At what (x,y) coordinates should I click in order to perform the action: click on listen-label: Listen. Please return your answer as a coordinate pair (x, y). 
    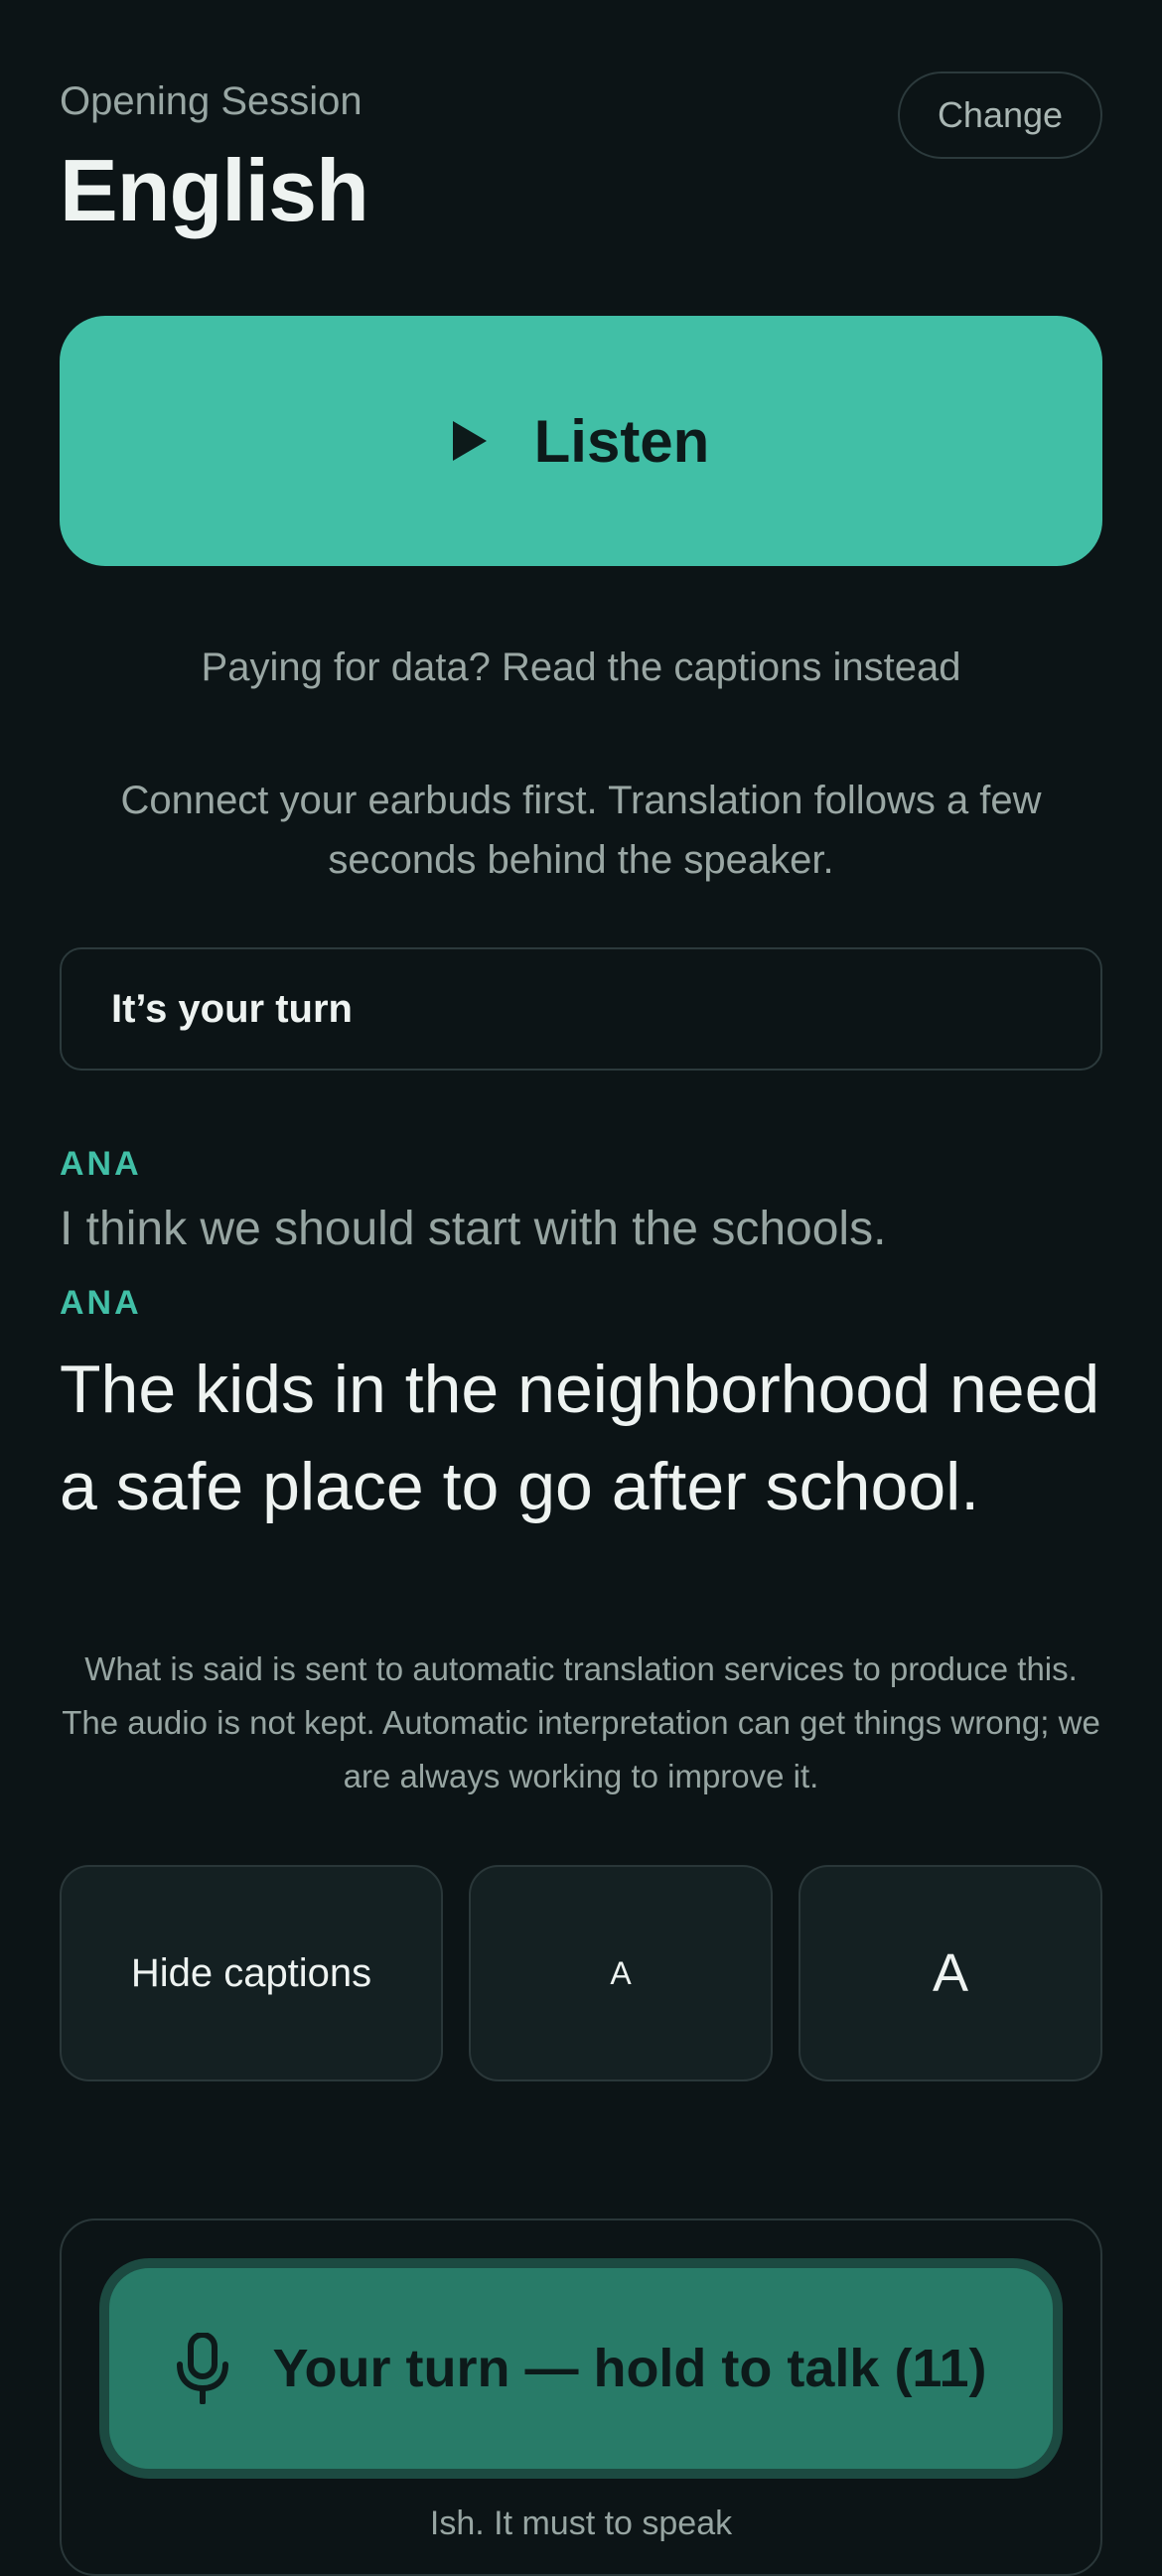
    Looking at the image, I should click on (621, 441).